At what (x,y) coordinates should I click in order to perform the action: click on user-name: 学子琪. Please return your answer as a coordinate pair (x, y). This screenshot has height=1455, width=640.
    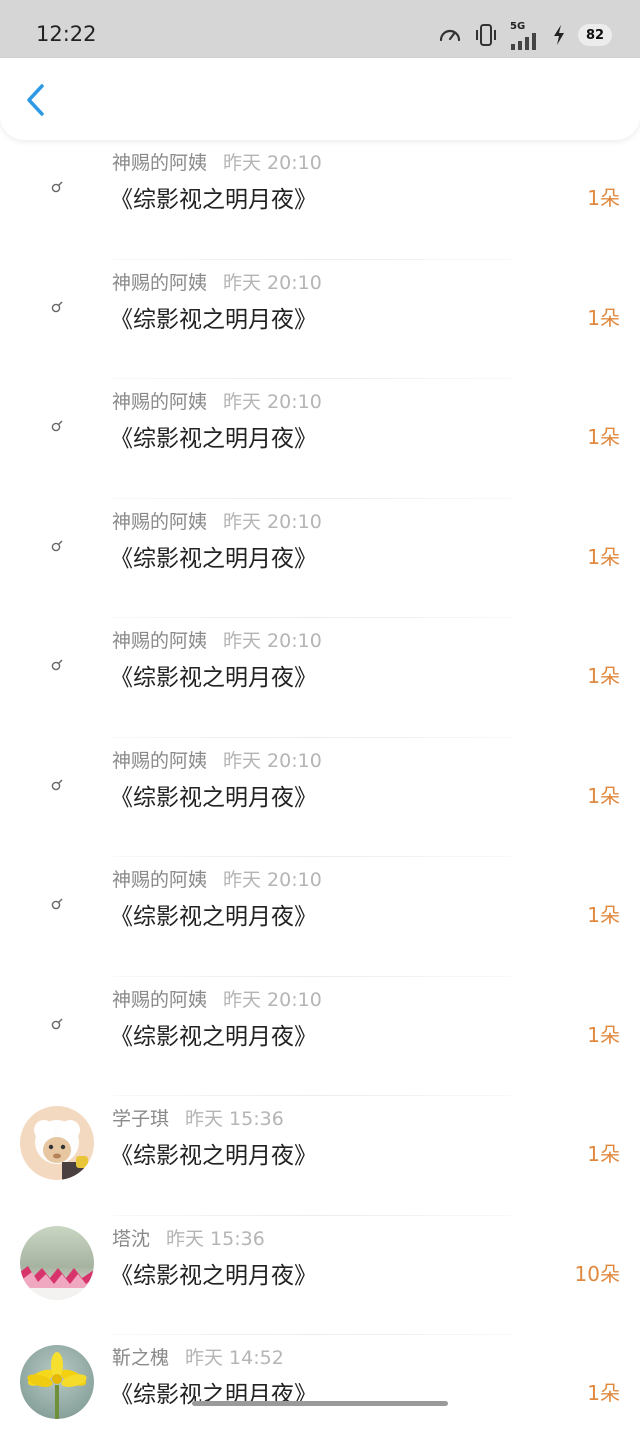
    Looking at the image, I should click on (140, 1119).